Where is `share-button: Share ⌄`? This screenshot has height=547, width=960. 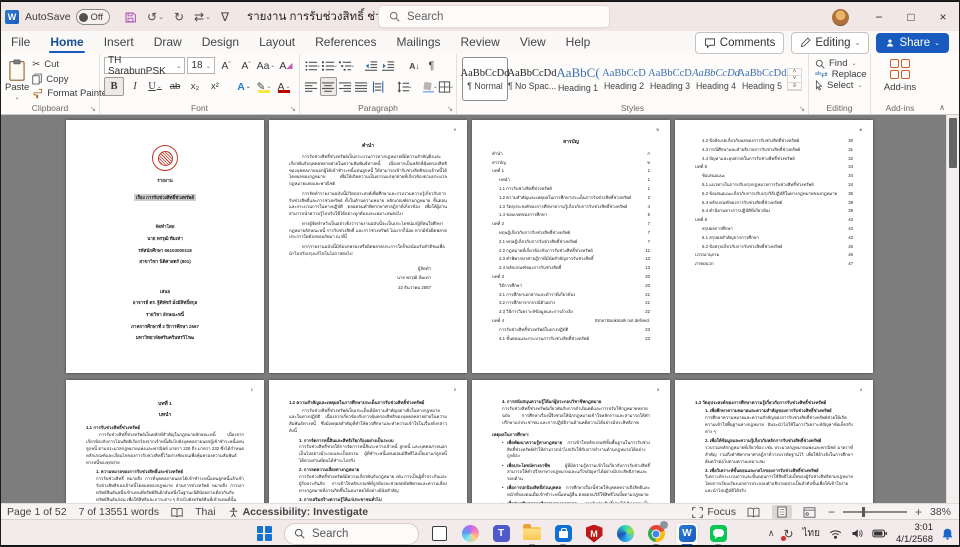 share-button: Share ⌄ is located at coordinates (912, 42).